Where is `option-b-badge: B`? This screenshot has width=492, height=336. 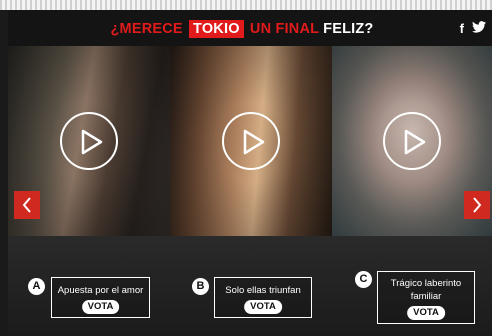 option-b-badge: B is located at coordinates (200, 286).